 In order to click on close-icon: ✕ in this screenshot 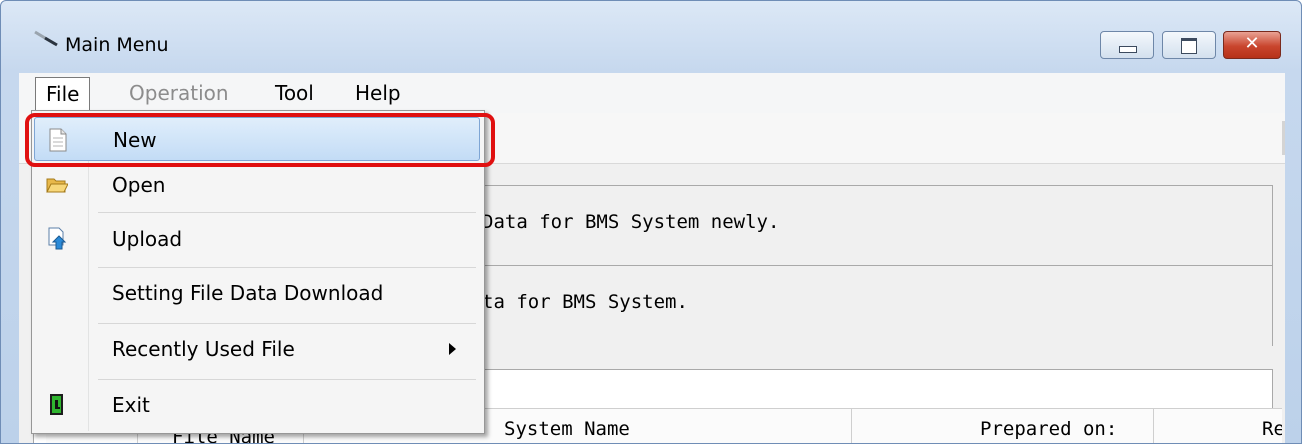, I will do `click(1252, 43)`.